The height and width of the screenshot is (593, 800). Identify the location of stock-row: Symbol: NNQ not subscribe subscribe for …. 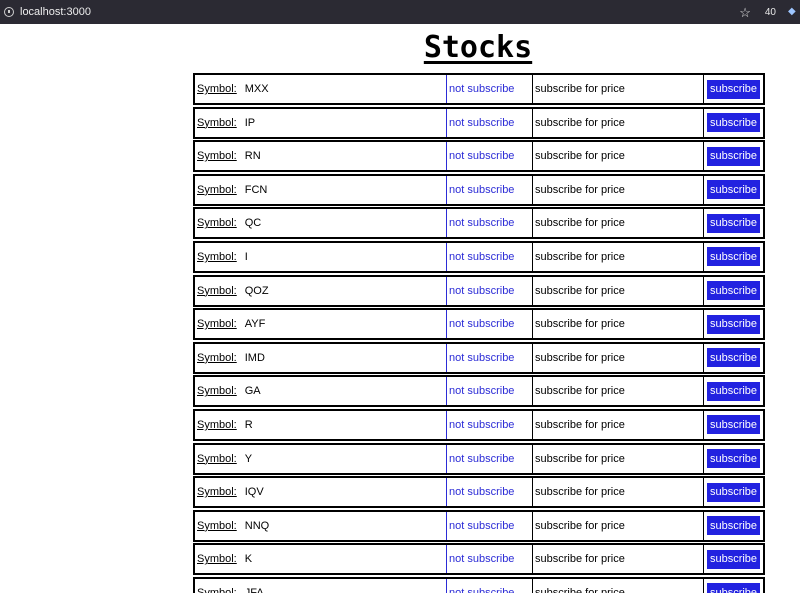
(479, 525).